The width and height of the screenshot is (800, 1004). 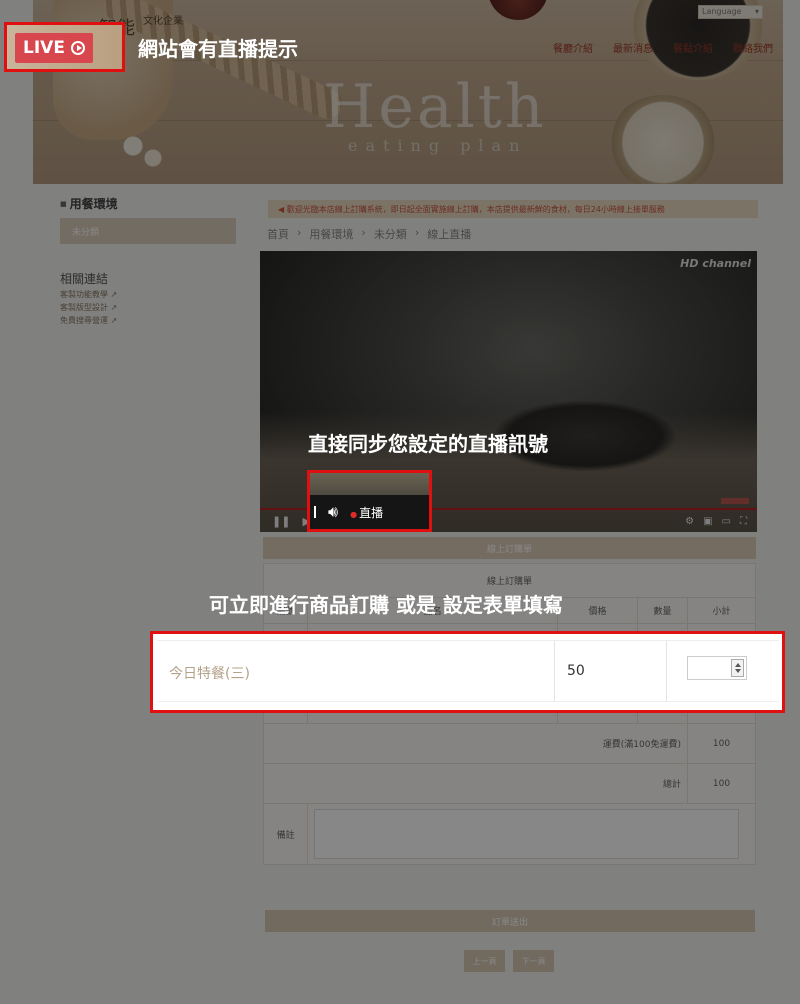 What do you see at coordinates (737, 668) in the screenshot?
I see `quantity-stepper` at bounding box center [737, 668].